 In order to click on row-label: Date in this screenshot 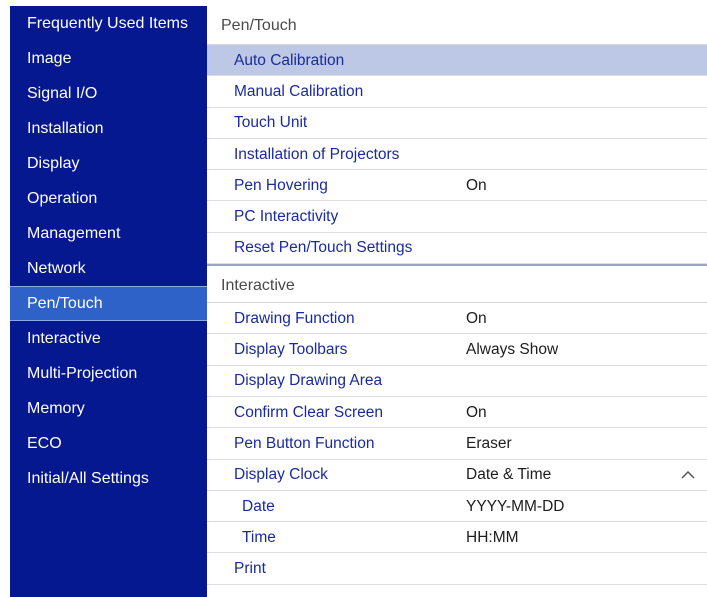, I will do `click(258, 506)`.